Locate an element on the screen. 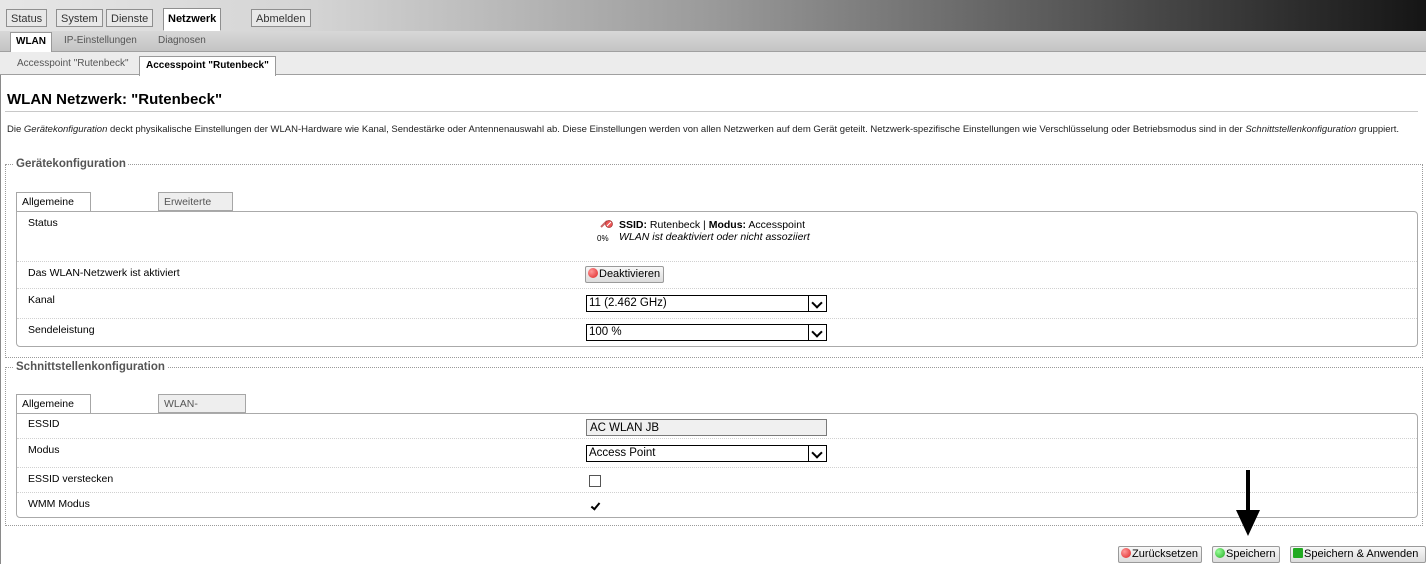 The image size is (1426, 564). section-title-interface: Schnittstellenkonfiguration is located at coordinates (90, 367).